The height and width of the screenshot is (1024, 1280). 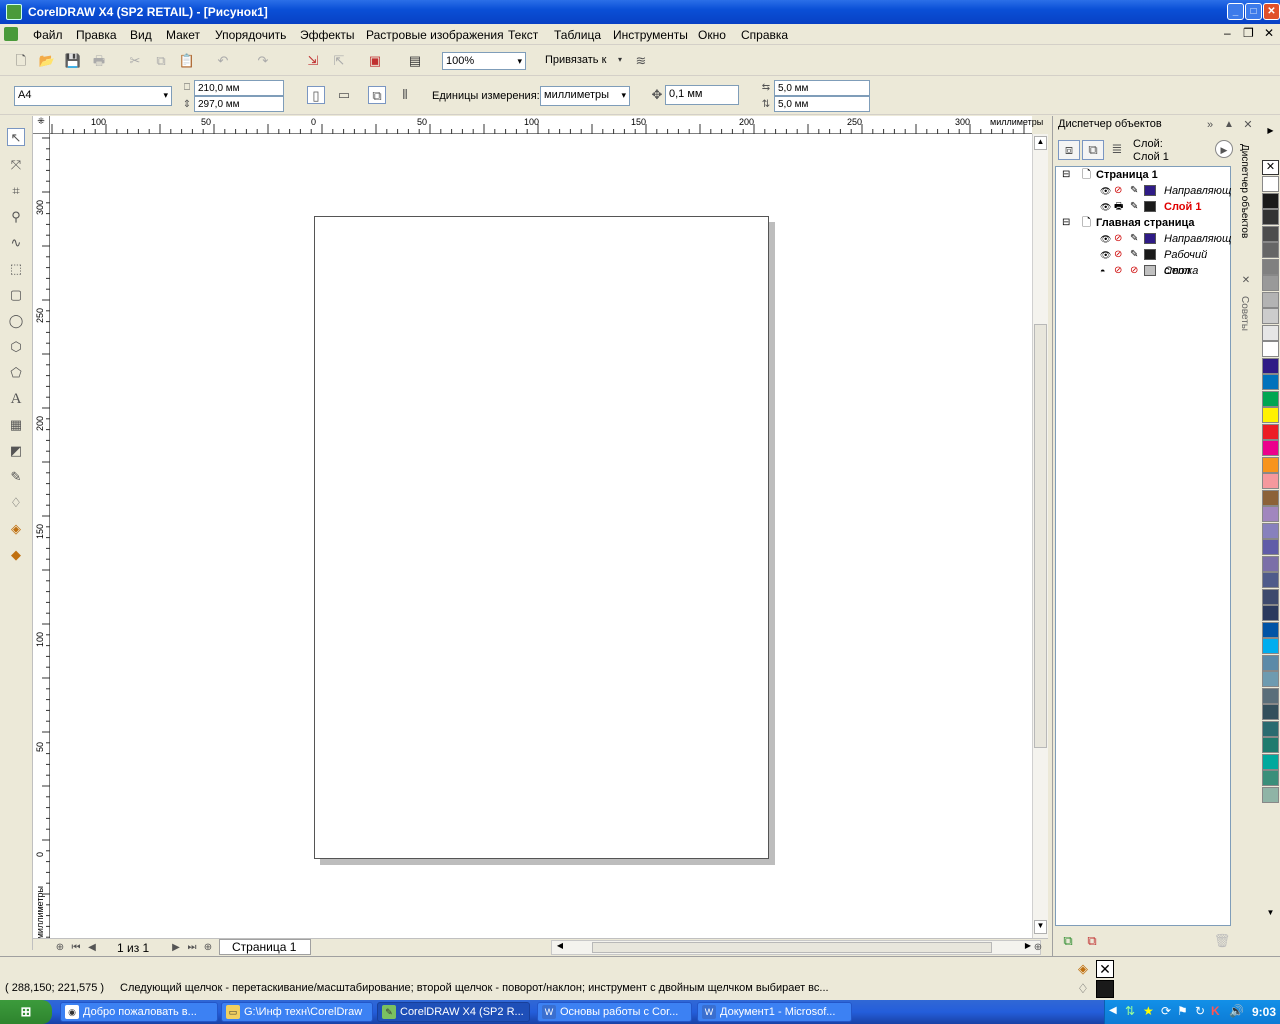 What do you see at coordinates (223, 61) in the screenshot?
I see `undo-icon: ↶` at bounding box center [223, 61].